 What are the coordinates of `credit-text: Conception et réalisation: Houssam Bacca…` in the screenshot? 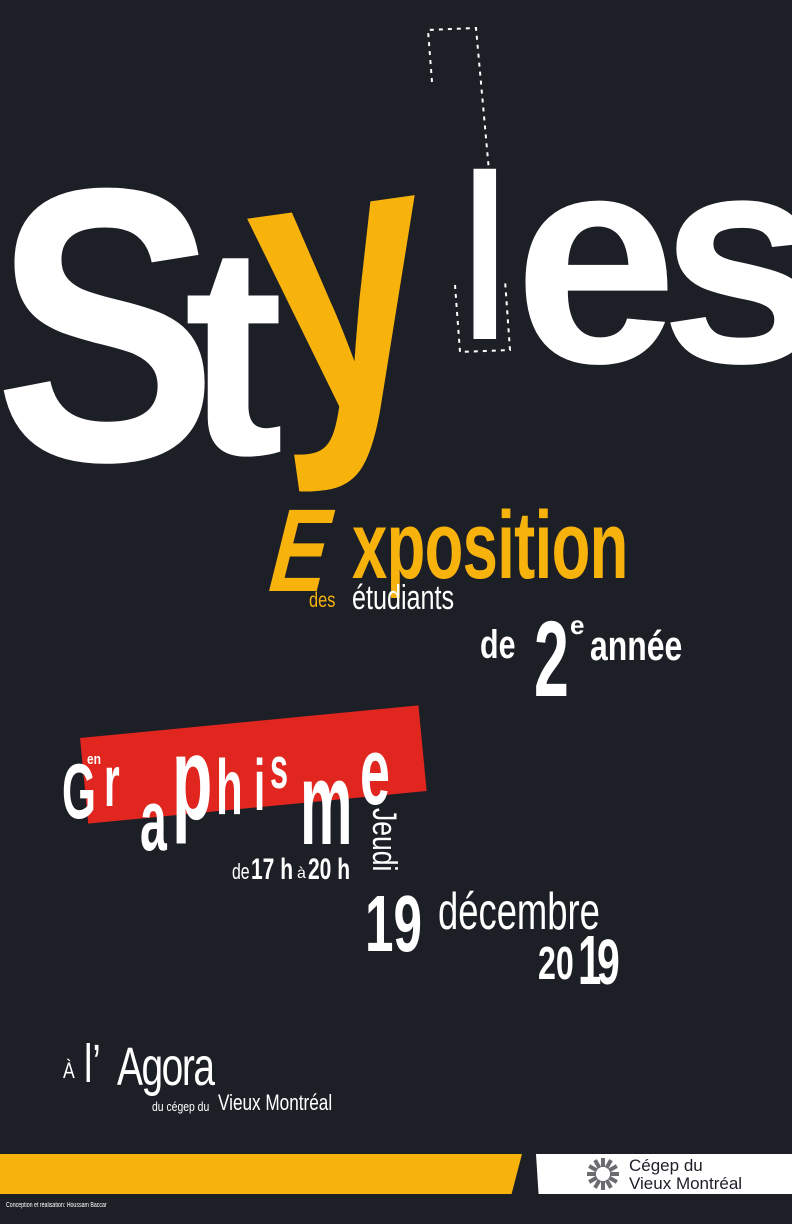 It's located at (56, 1205).